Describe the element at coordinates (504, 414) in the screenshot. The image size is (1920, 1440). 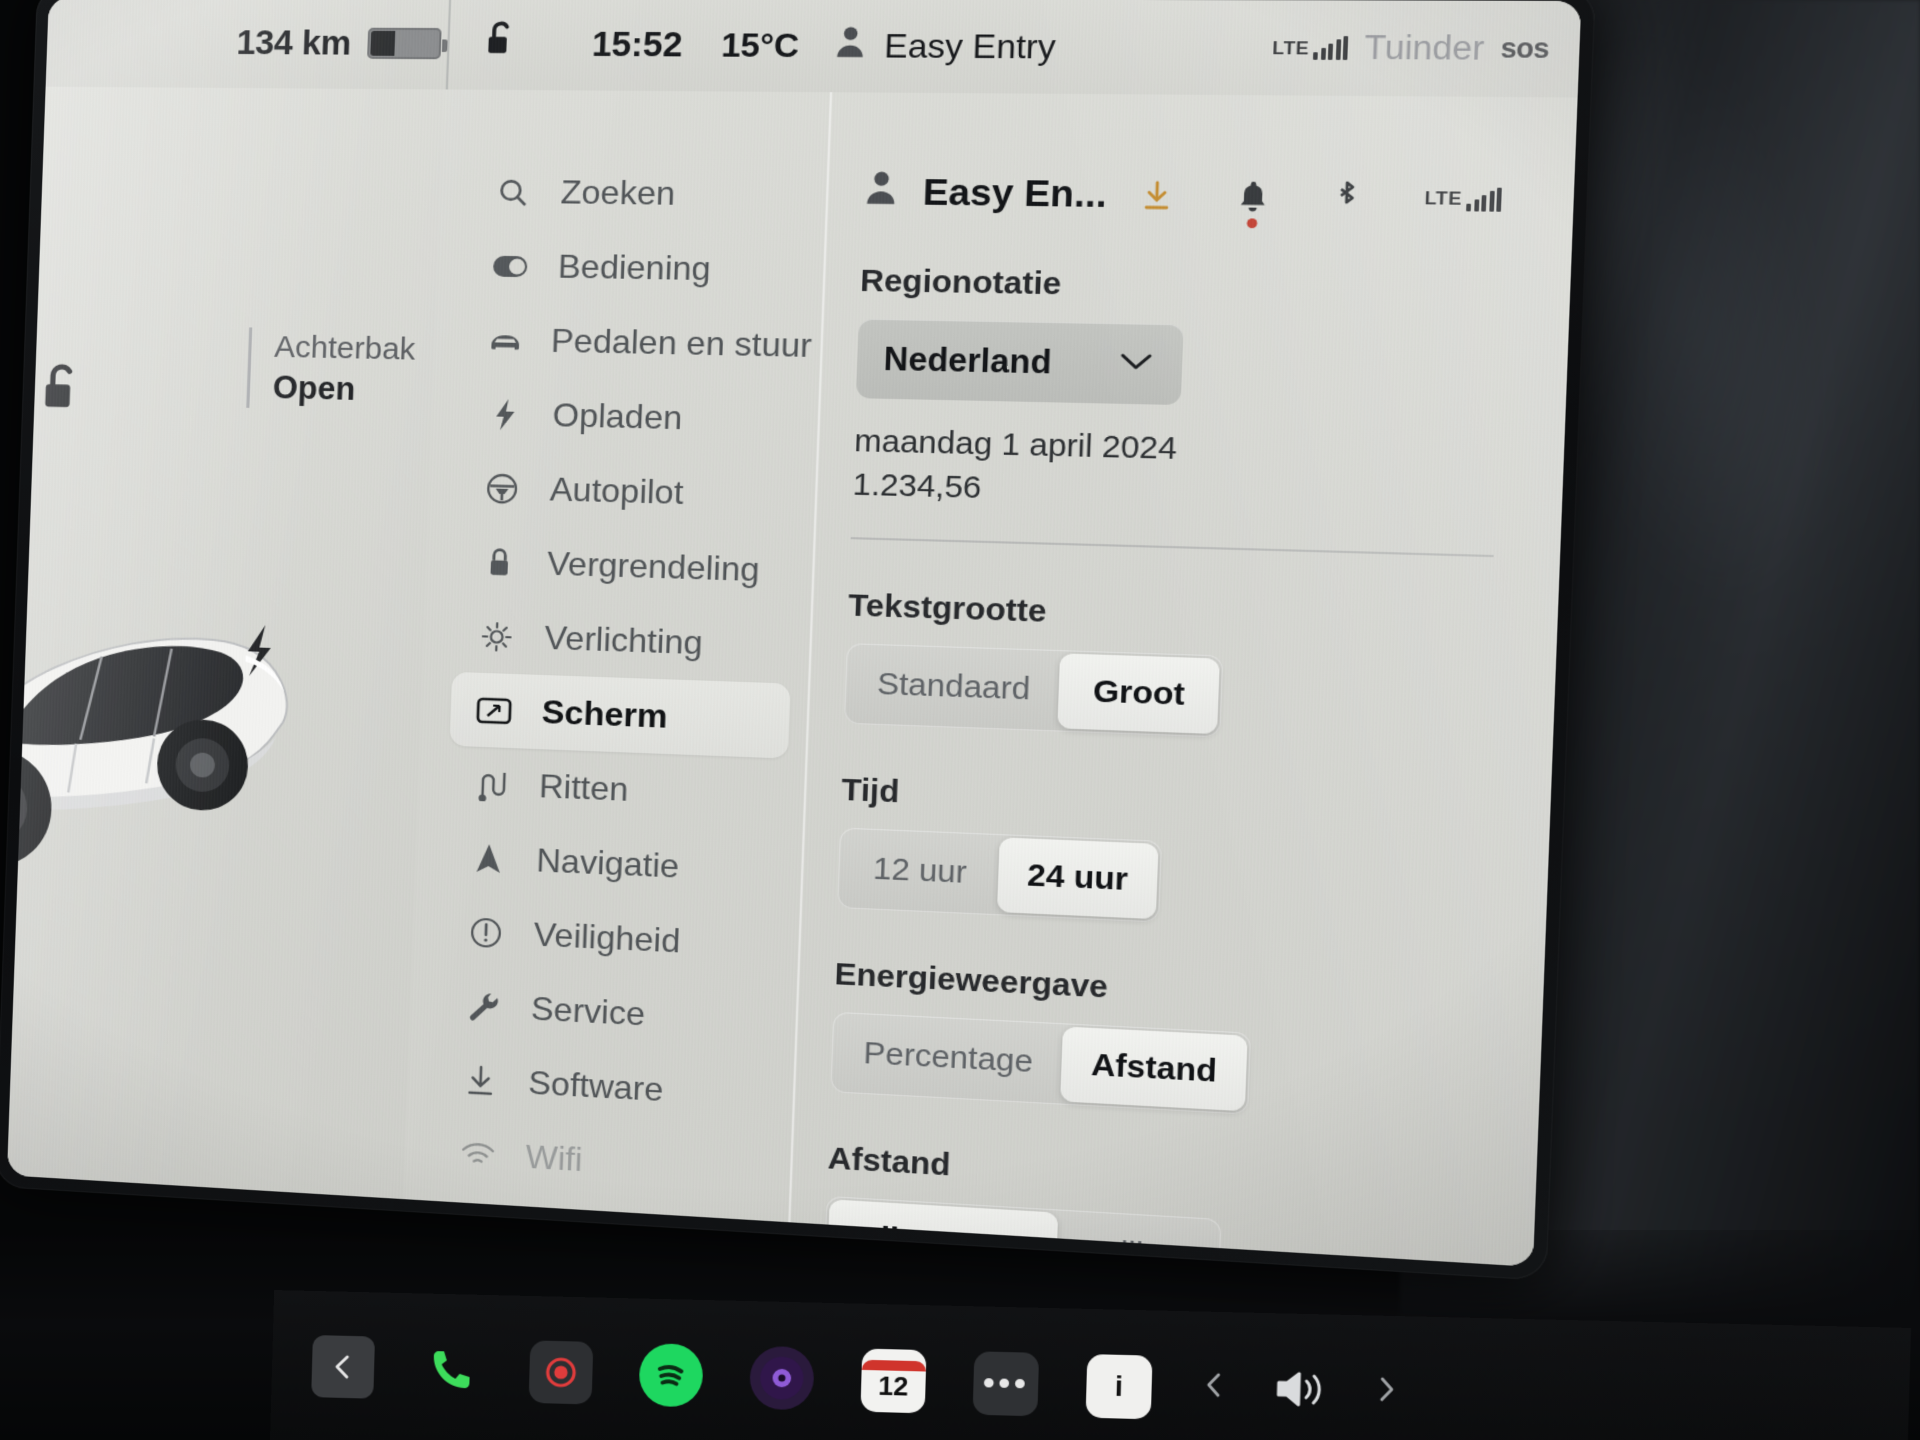
I see `bolt-icon` at that location.